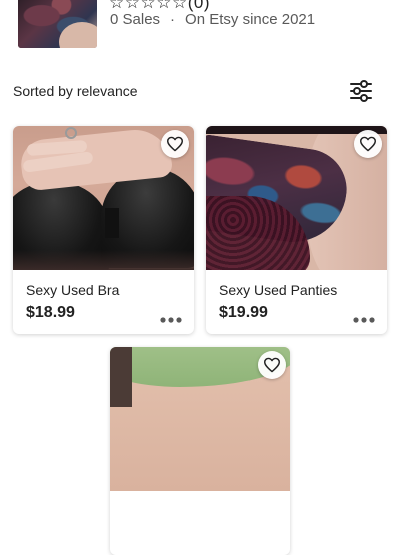 Image resolution: width=400 pixels, height=555 pixels. What do you see at coordinates (75, 91) in the screenshot?
I see `sort-label: Sorted by relevance` at bounding box center [75, 91].